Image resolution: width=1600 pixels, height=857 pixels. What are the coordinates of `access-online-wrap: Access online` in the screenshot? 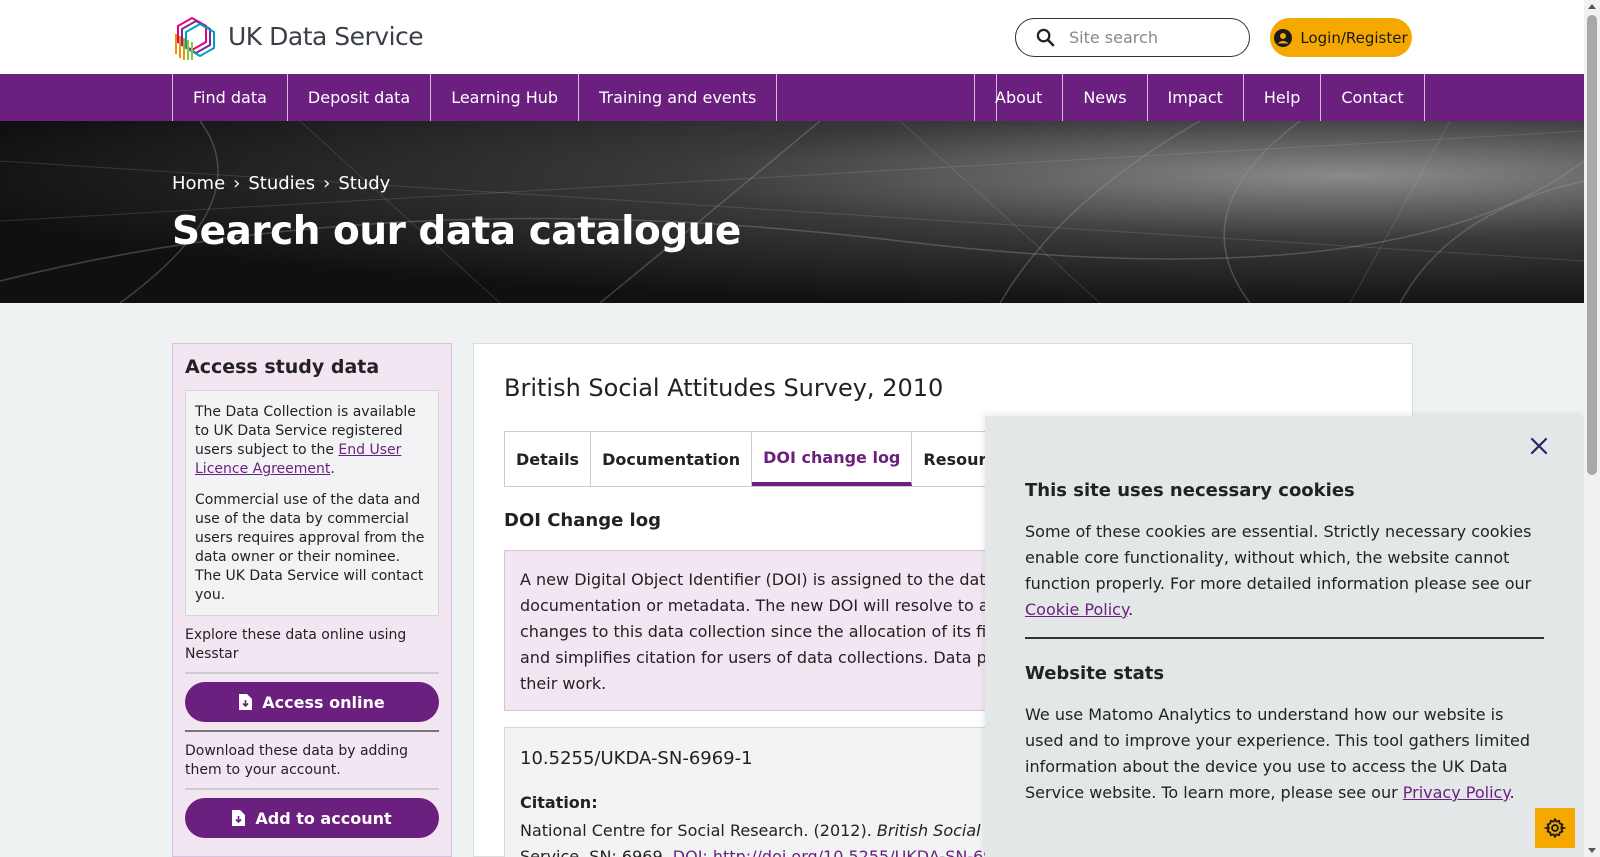 It's located at (312, 702).